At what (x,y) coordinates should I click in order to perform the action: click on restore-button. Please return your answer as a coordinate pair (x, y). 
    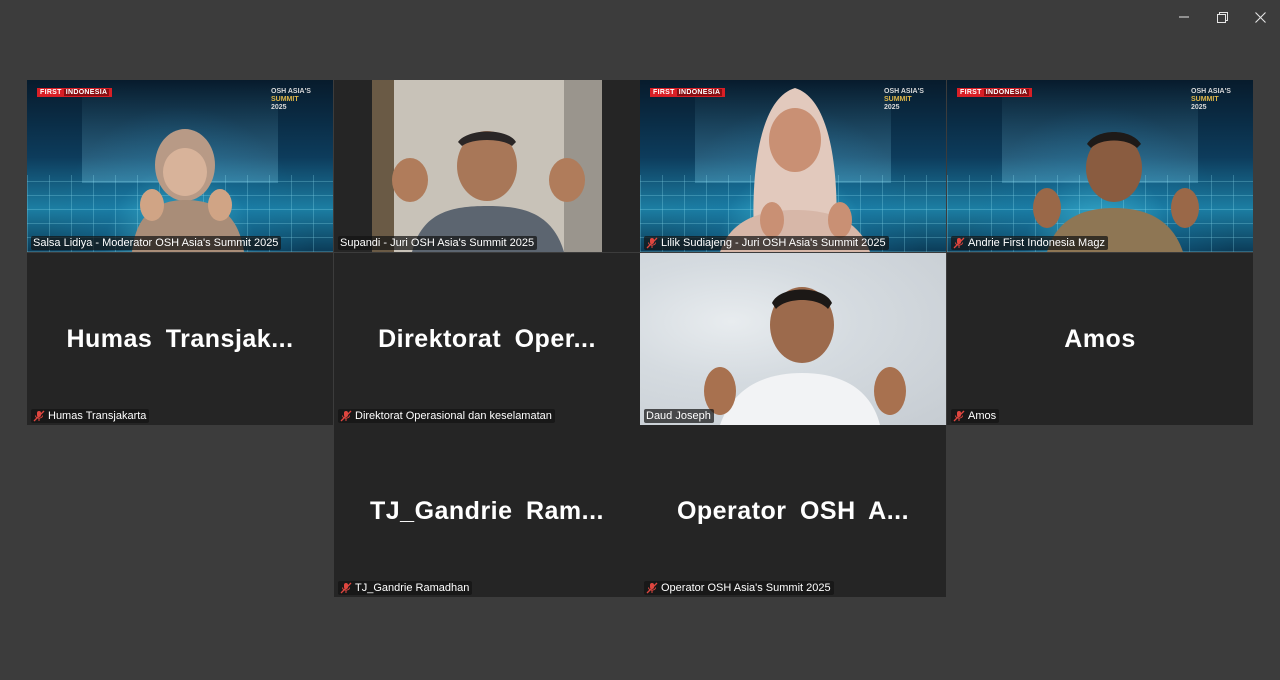
    Looking at the image, I should click on (1222, 17).